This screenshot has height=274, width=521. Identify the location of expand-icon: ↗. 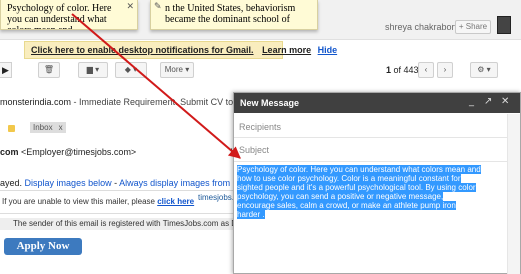
(488, 101).